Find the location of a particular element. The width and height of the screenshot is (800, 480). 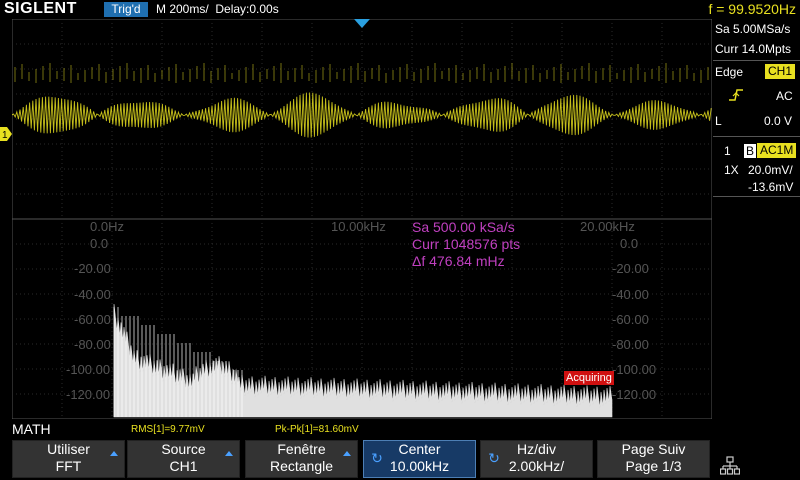

volts-per-div: 20.0mV/ is located at coordinates (770, 170).